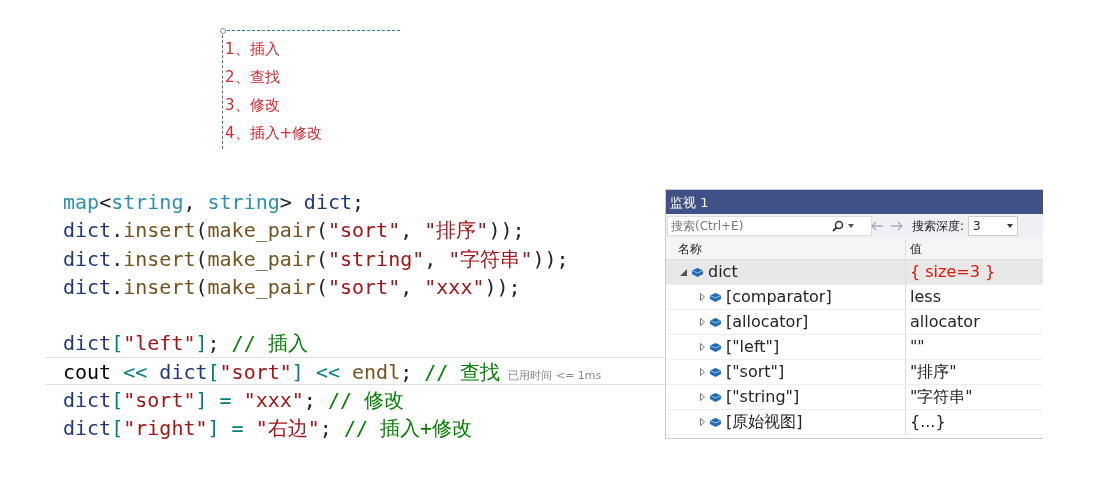 Image resolution: width=1107 pixels, height=500 pixels. I want to click on variable-name: ["string"], so click(763, 397).